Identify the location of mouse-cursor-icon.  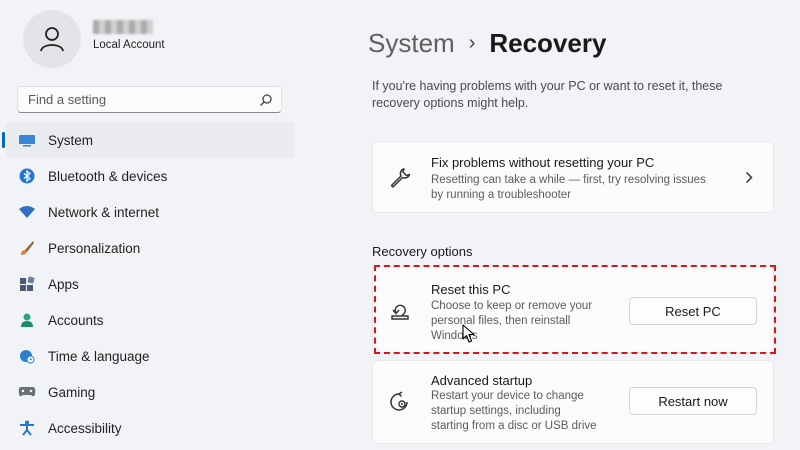
(468, 333).